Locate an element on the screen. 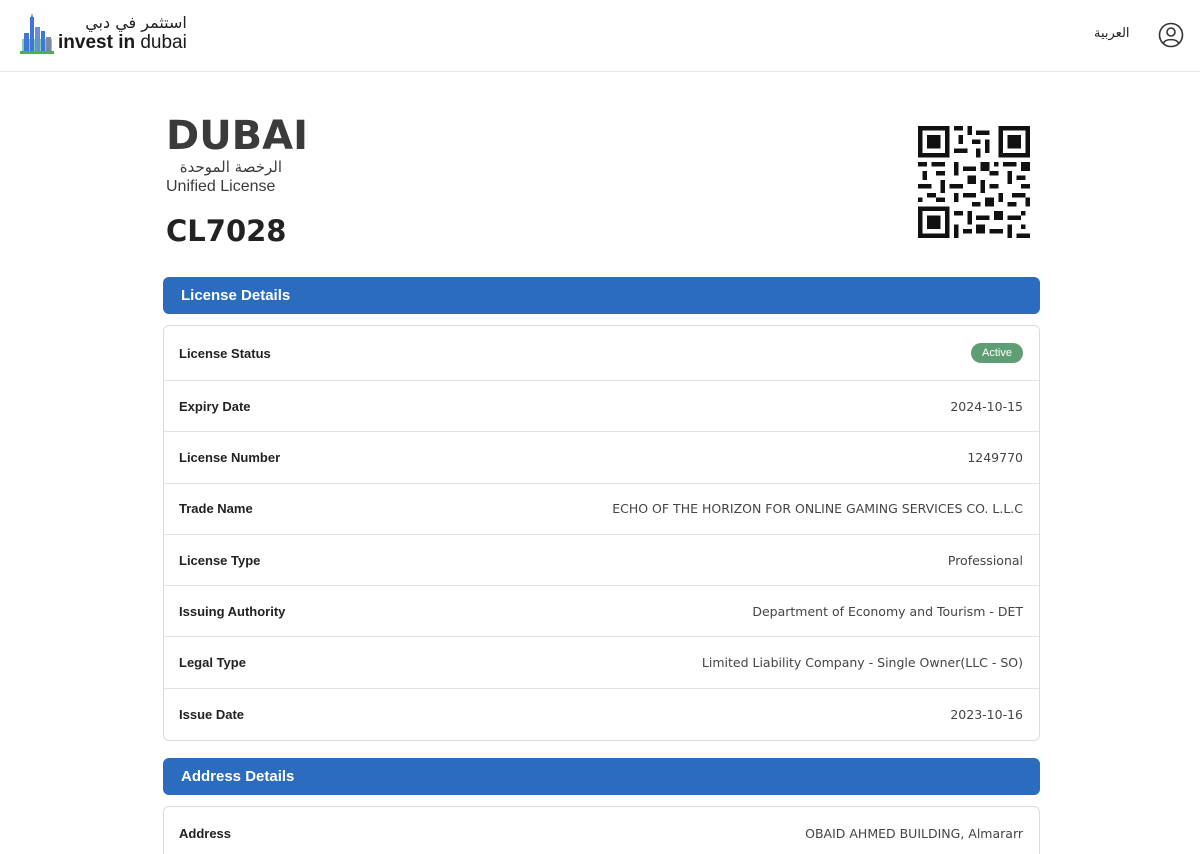  row-label: License Type is located at coordinates (220, 560).